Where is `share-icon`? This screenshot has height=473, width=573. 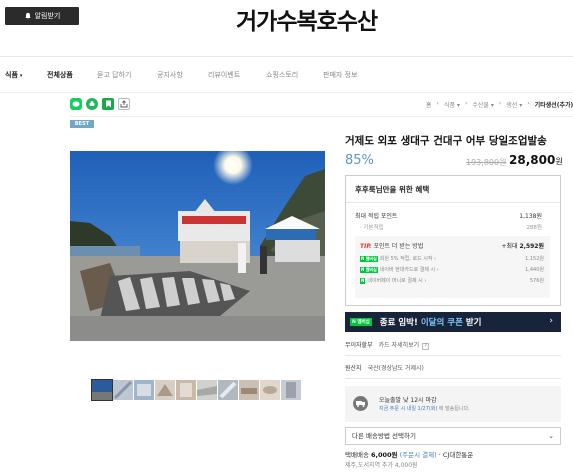
share-icon is located at coordinates (124, 104).